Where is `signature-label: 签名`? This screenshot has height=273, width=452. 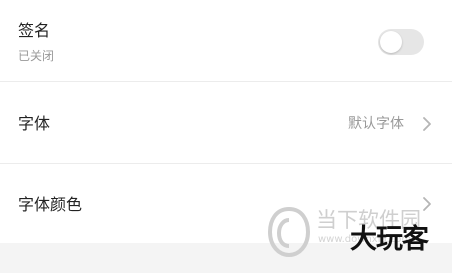 signature-label: 签名 is located at coordinates (34, 30).